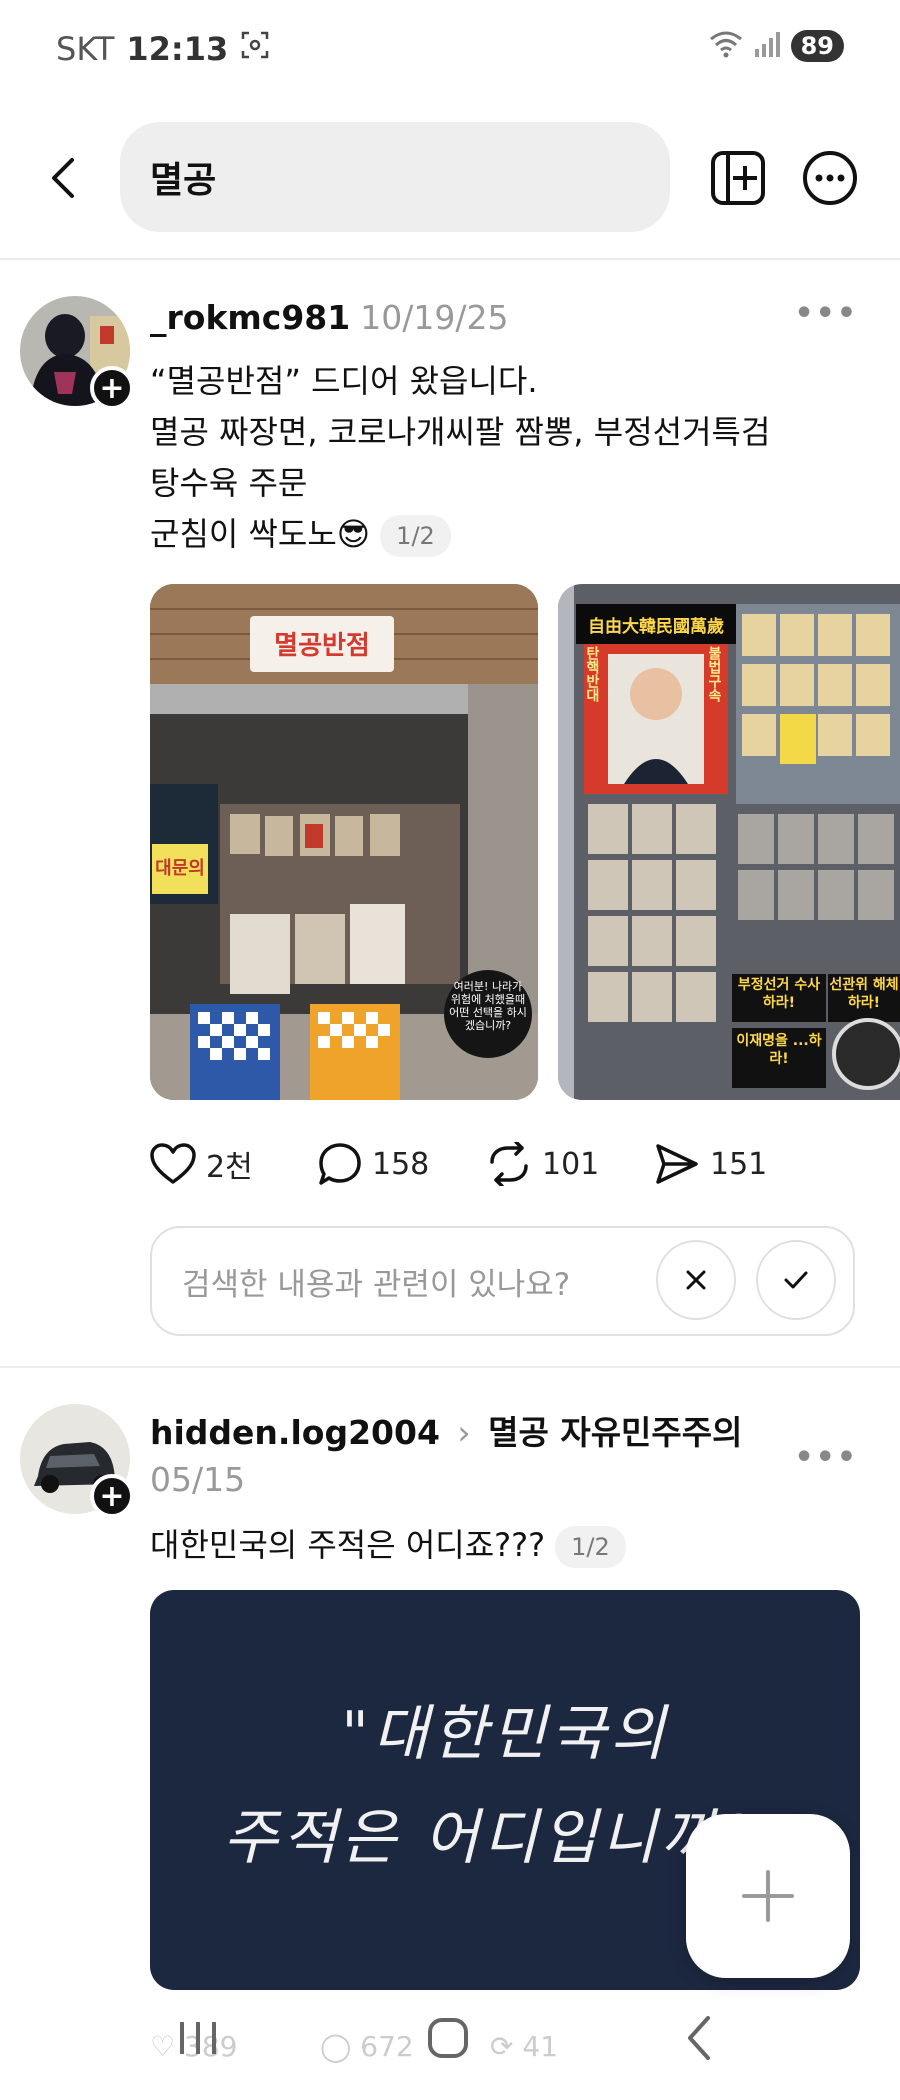 The image size is (900, 2100). What do you see at coordinates (464, 1432) in the screenshot?
I see `chevron-right-icon: ›` at bounding box center [464, 1432].